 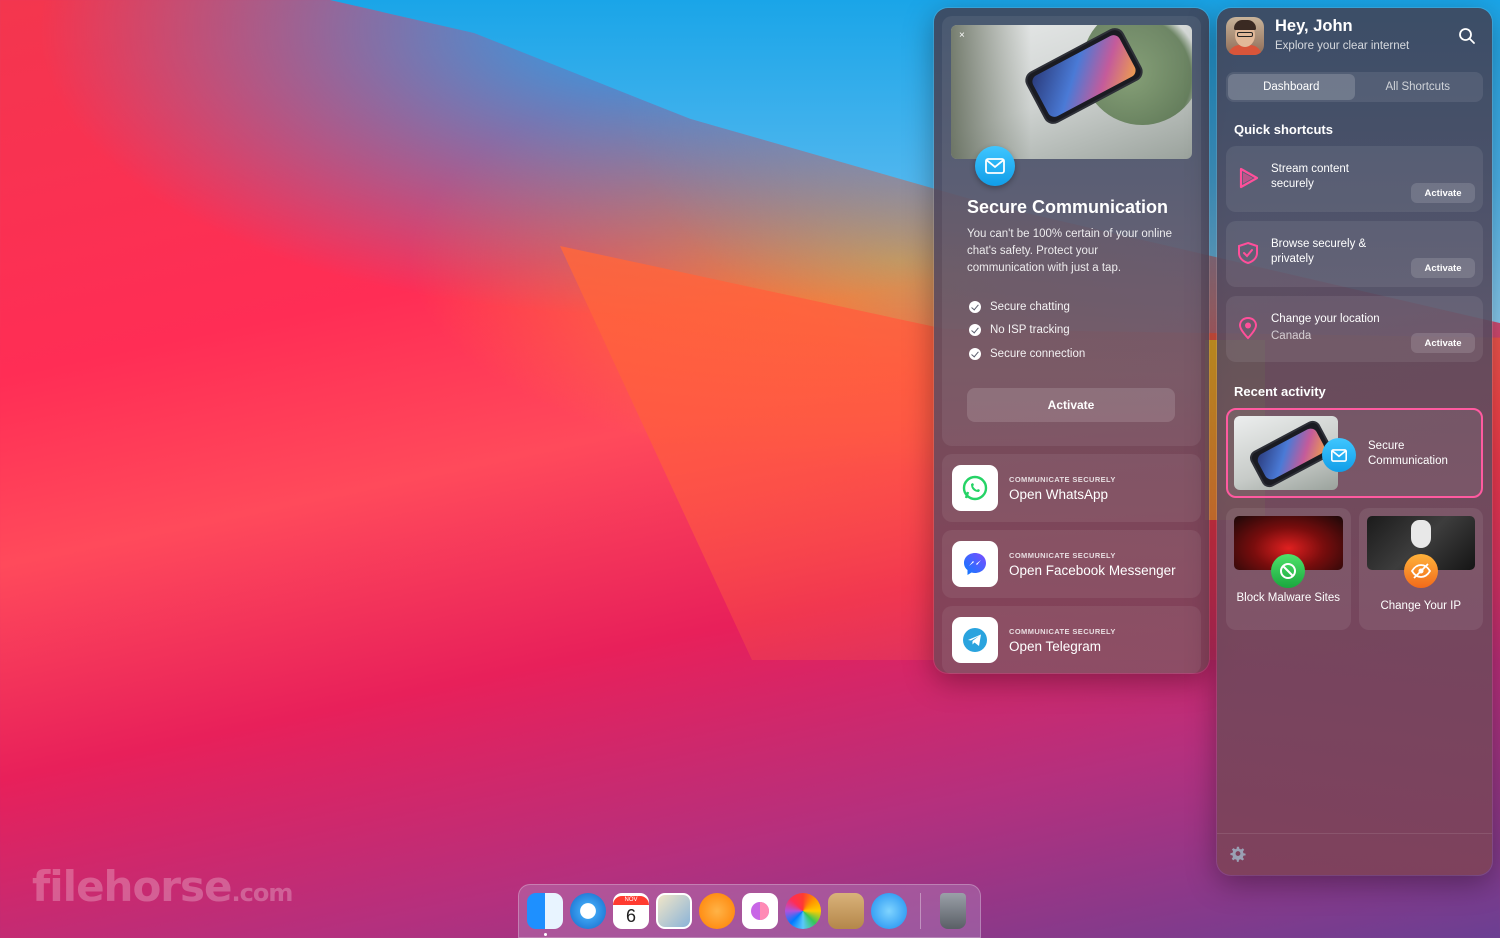 I want to click on preview-icon, so click(x=674, y=911).